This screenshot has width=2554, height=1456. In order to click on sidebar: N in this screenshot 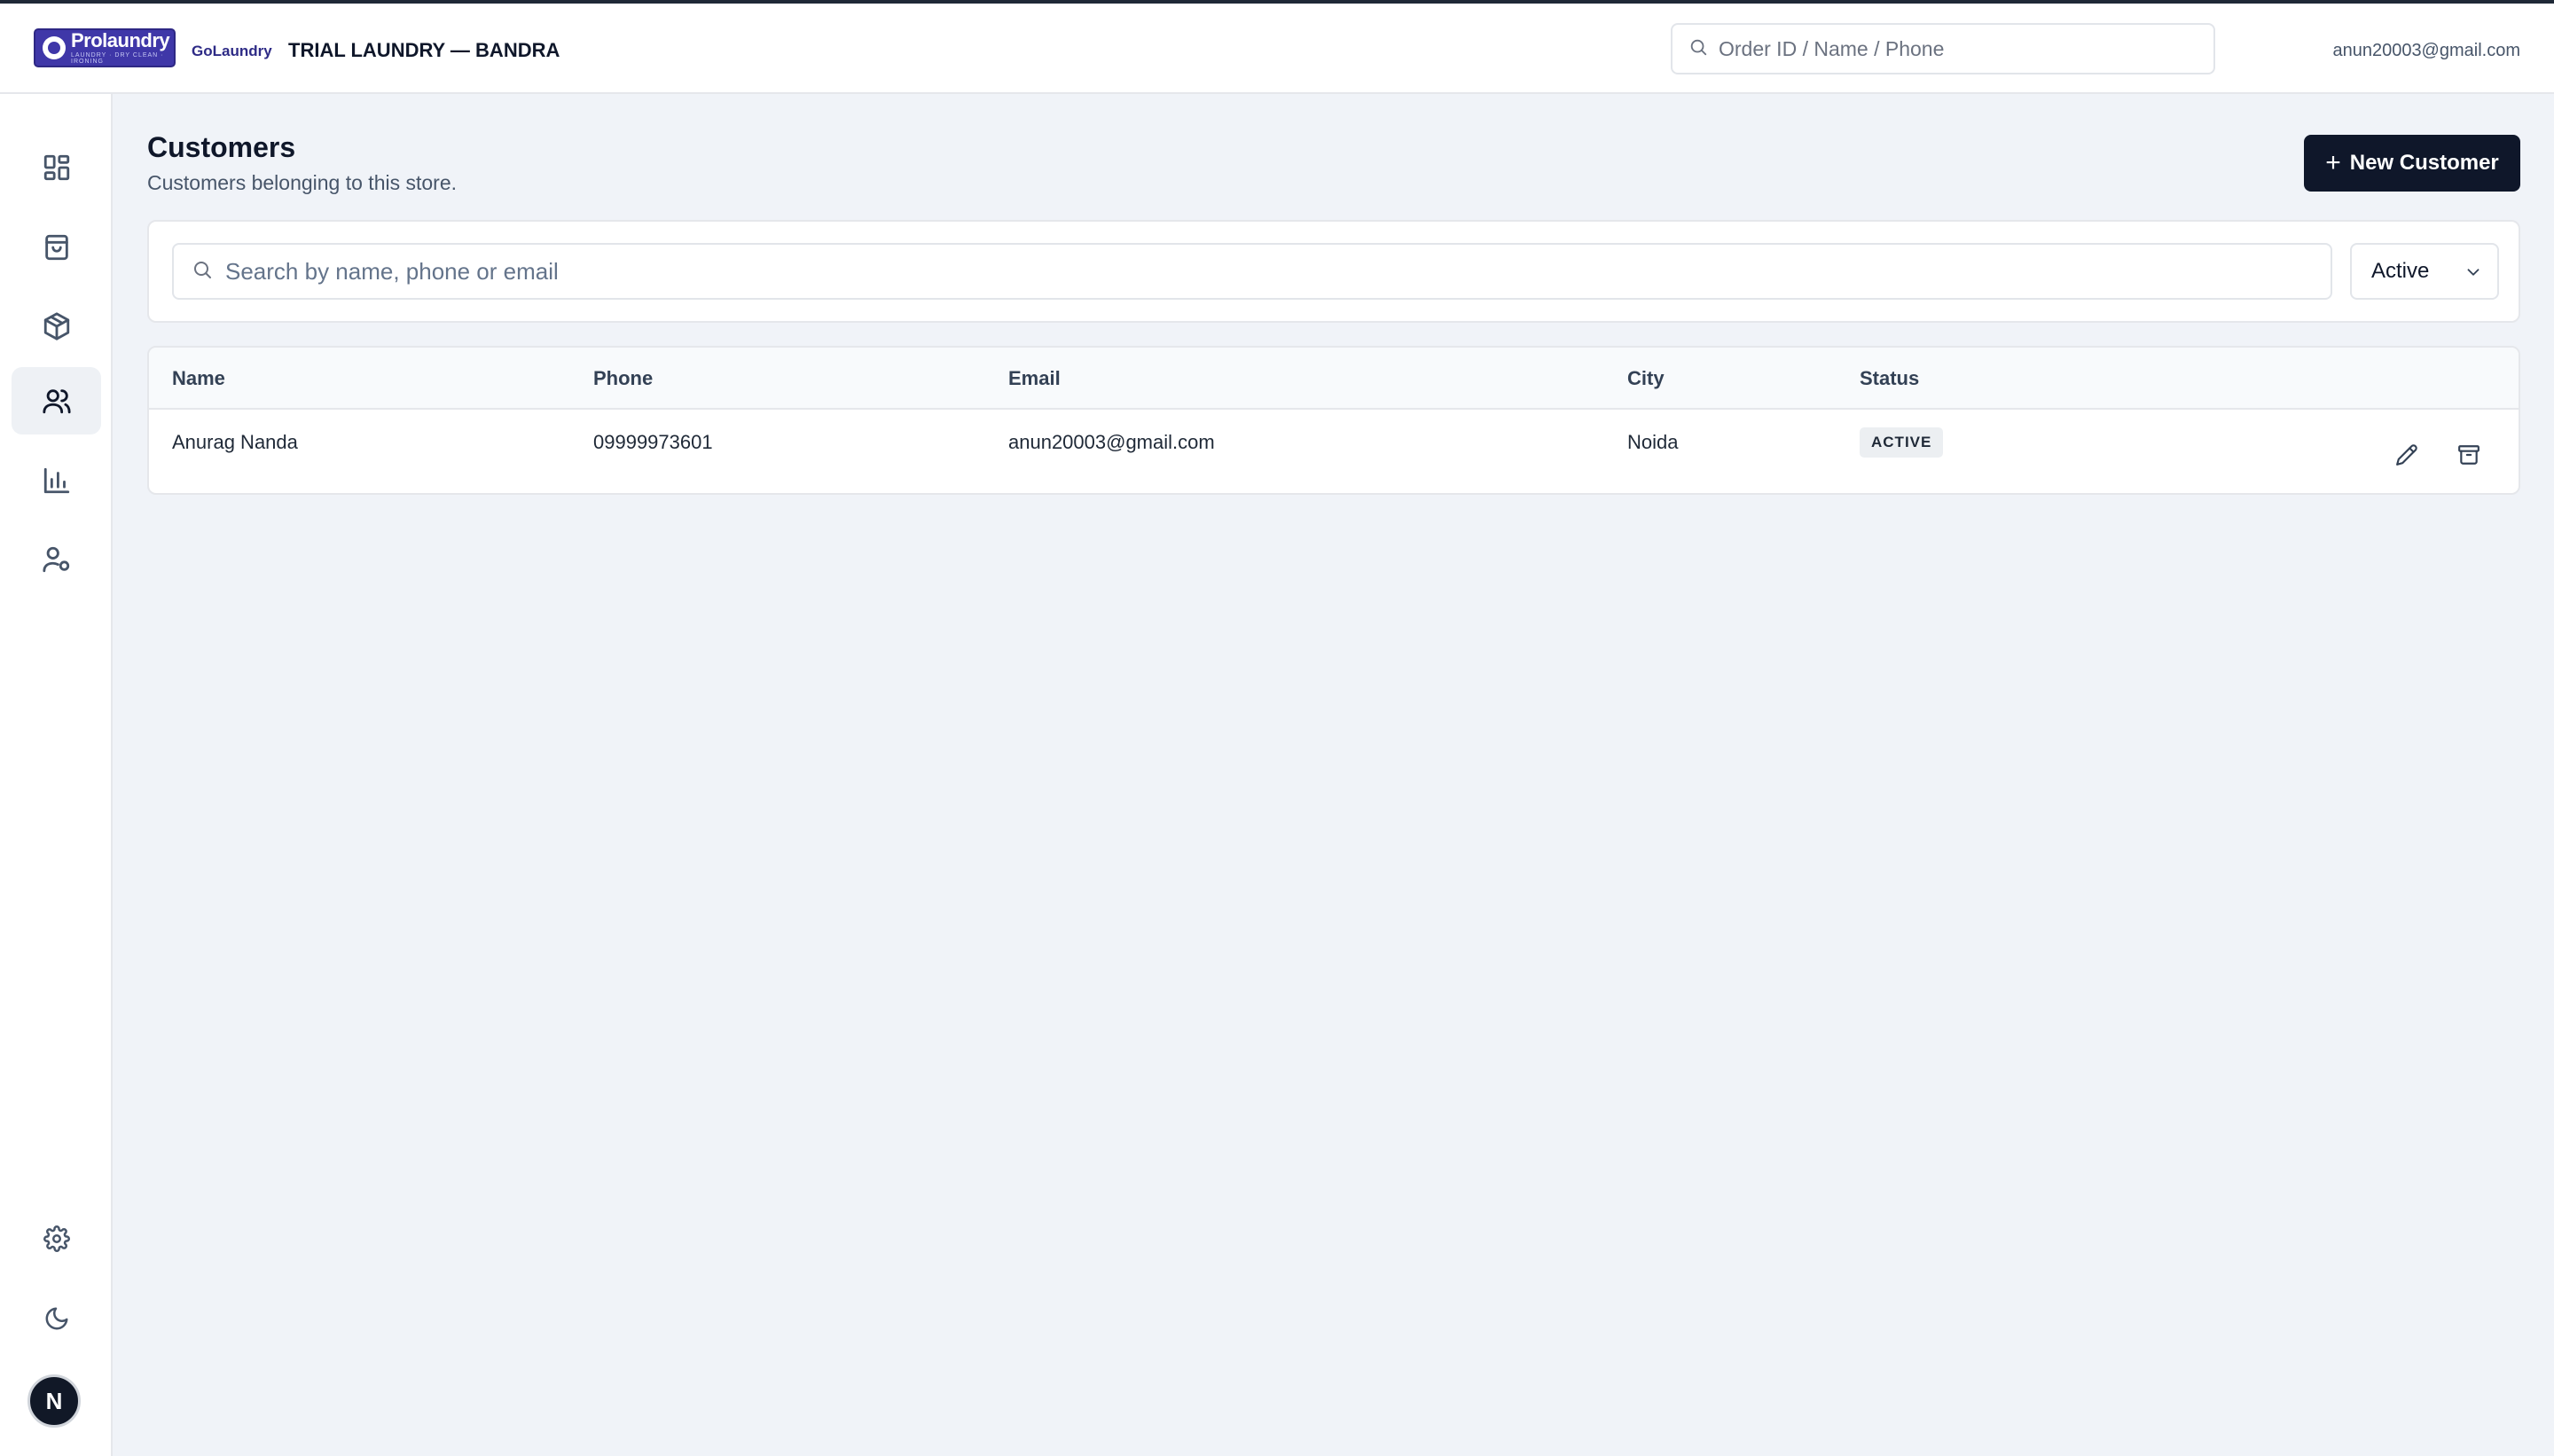, I will do `click(56, 775)`.